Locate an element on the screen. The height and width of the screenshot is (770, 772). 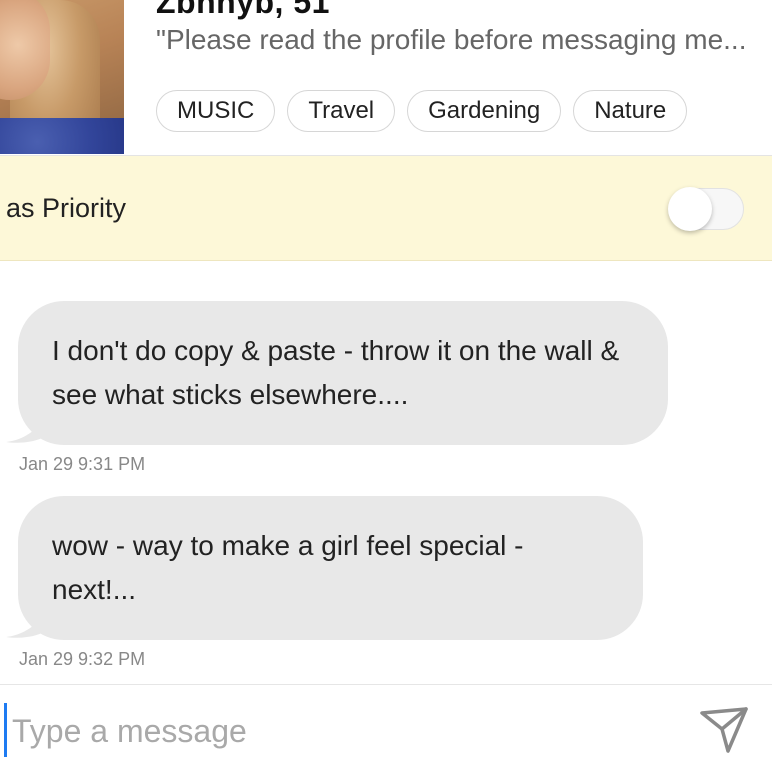
tag-nature: Nature is located at coordinates (630, 111).